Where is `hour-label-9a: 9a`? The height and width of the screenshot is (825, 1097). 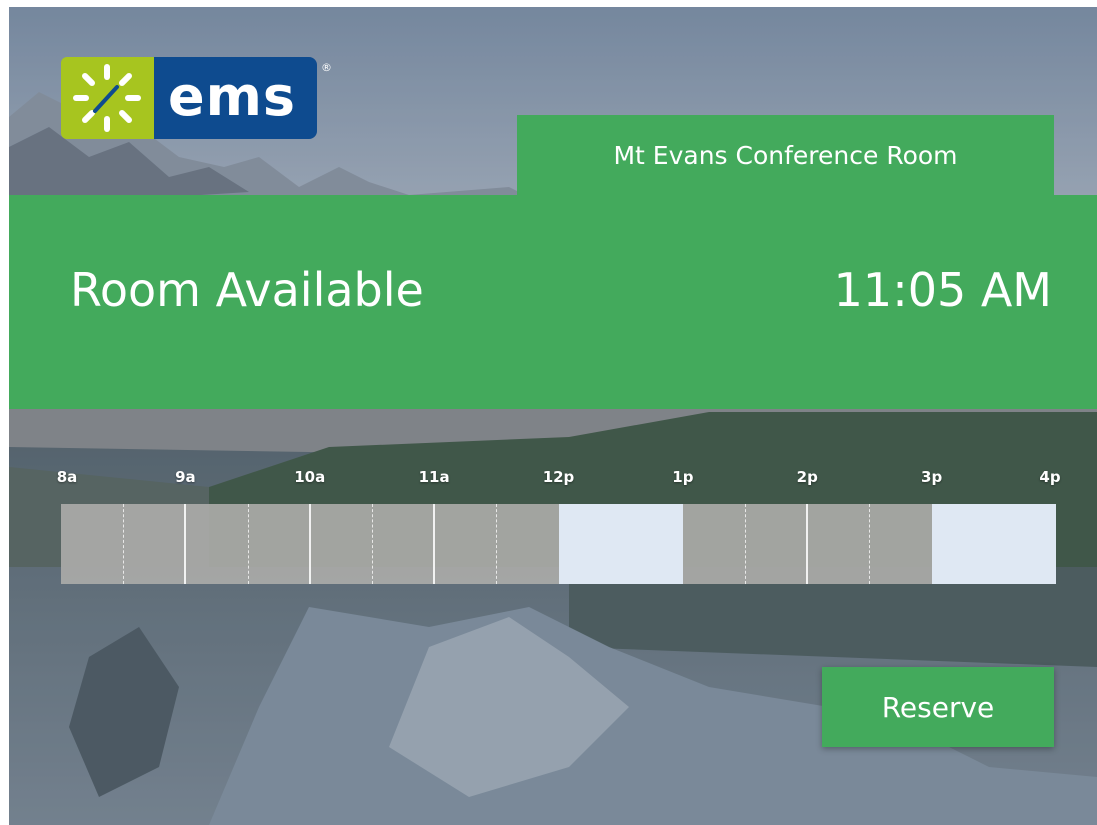 hour-label-9a: 9a is located at coordinates (185, 477).